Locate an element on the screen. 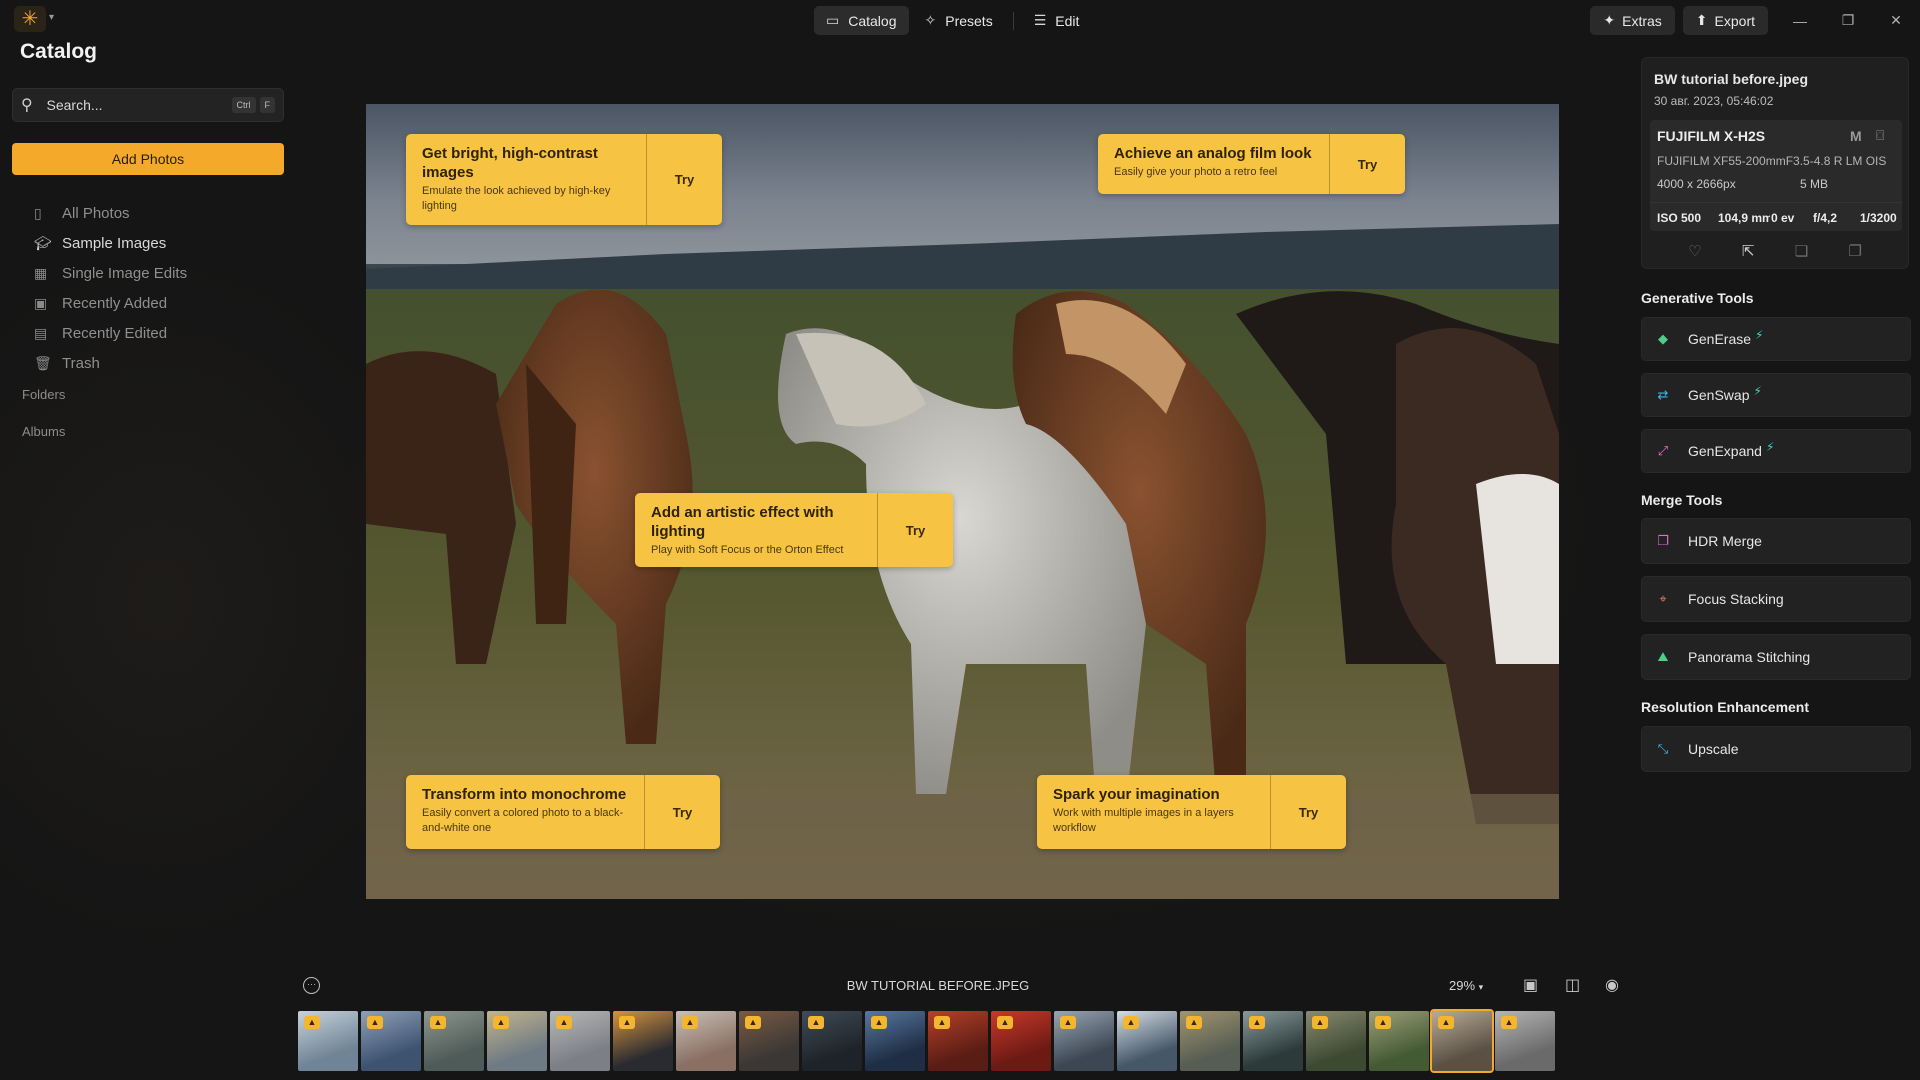  genexpand-button: ⤢ GenExpand ⚡︎ is located at coordinates (1776, 451).